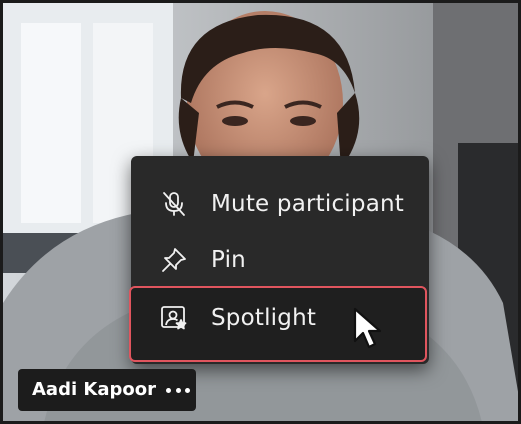  I want to click on mouse-cursor-icon, so click(367, 328).